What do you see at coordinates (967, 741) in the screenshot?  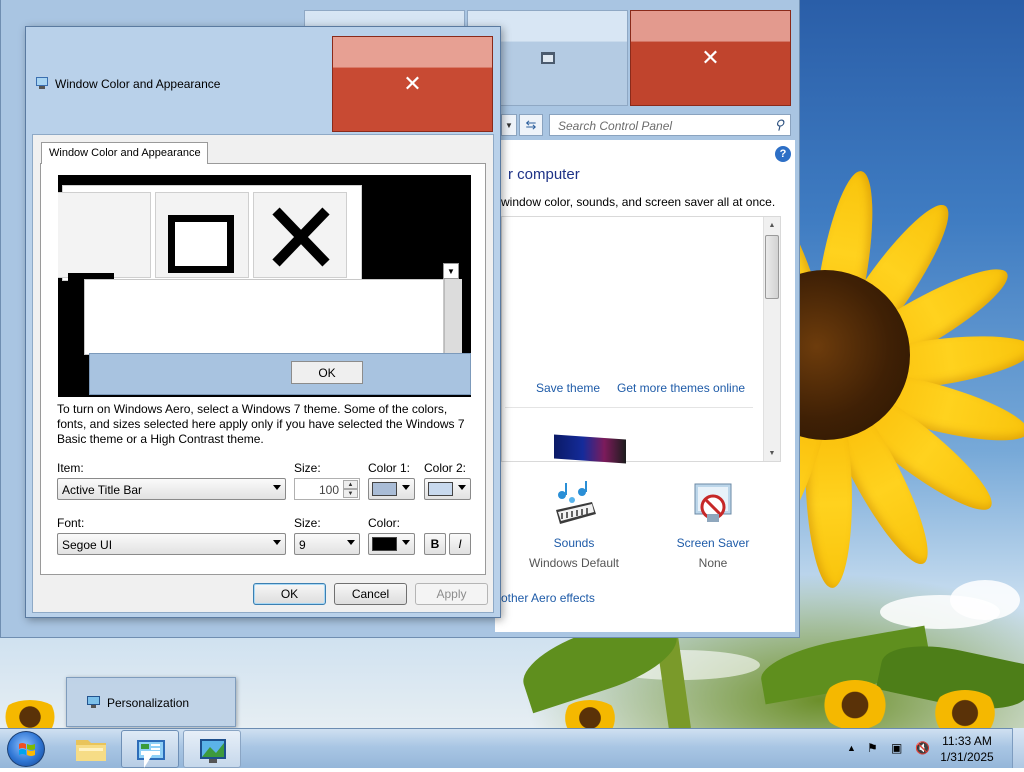 I see `clock-time: 11:33 AM` at bounding box center [967, 741].